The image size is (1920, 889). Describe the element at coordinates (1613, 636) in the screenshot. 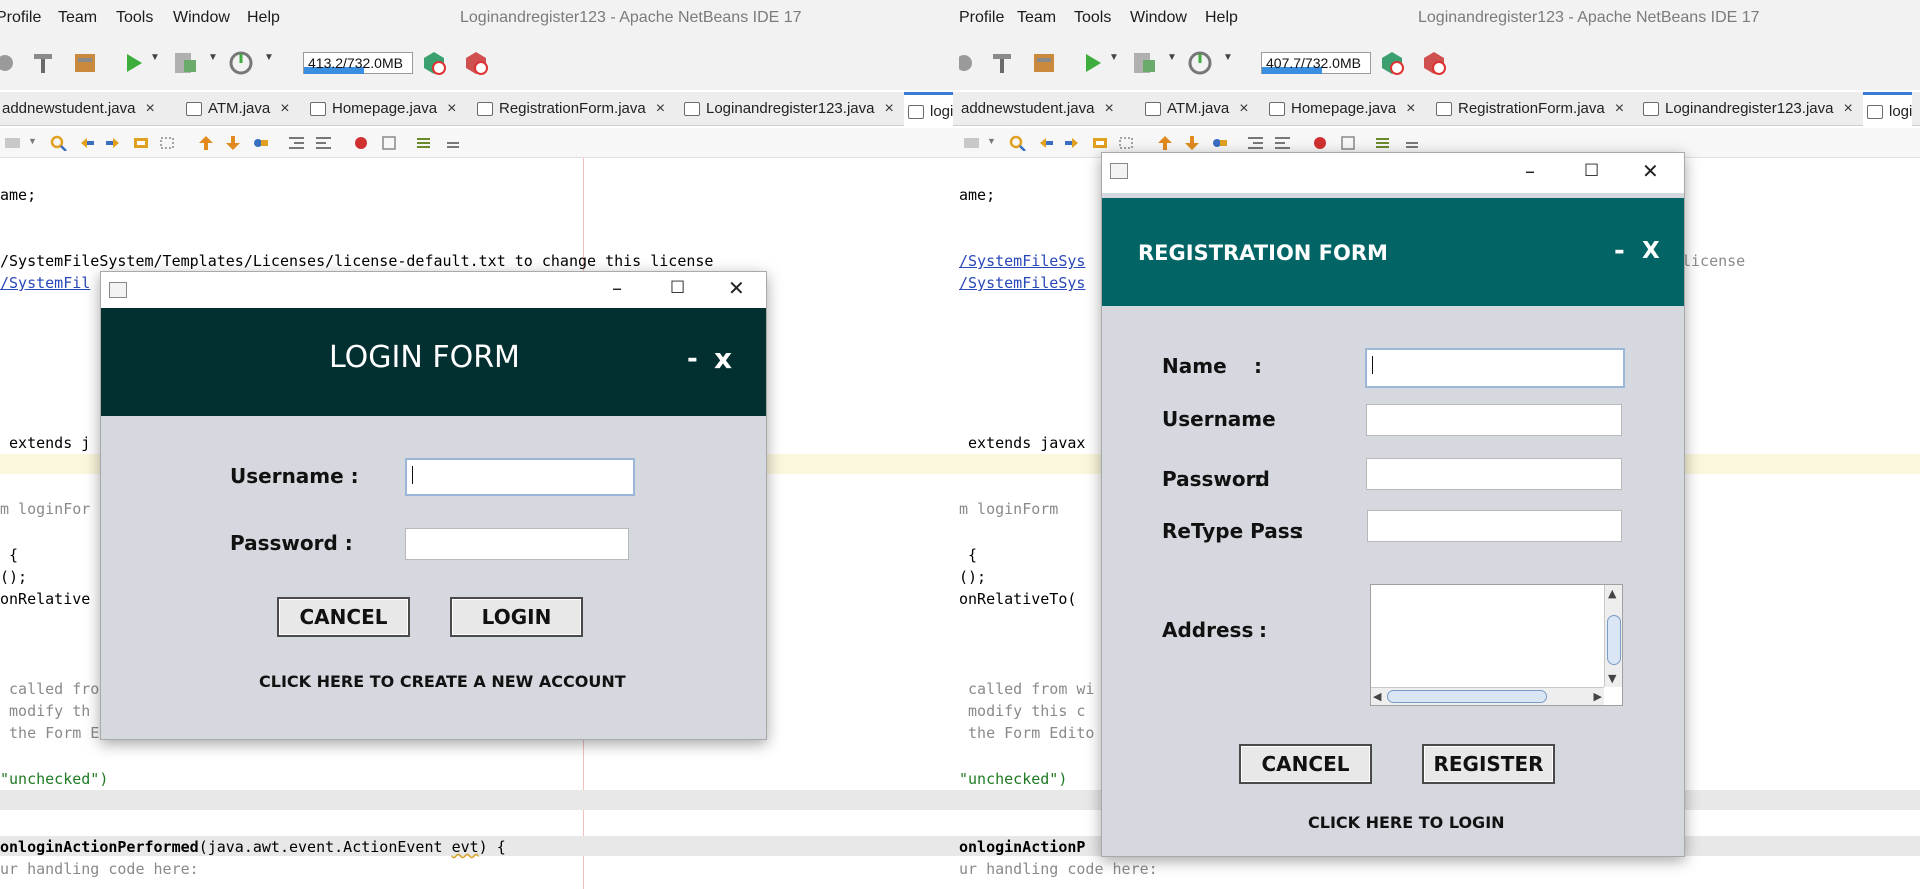

I see `vertical-scrollbar: ▲ ▼` at that location.